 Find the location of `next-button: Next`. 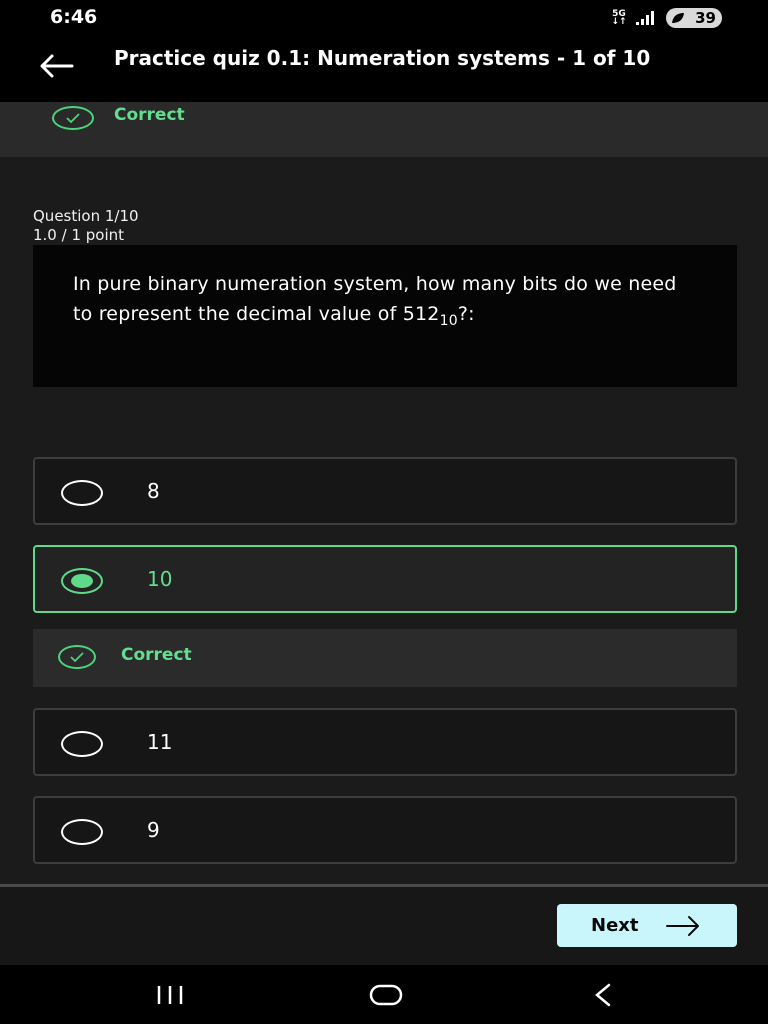

next-button: Next is located at coordinates (647, 925).